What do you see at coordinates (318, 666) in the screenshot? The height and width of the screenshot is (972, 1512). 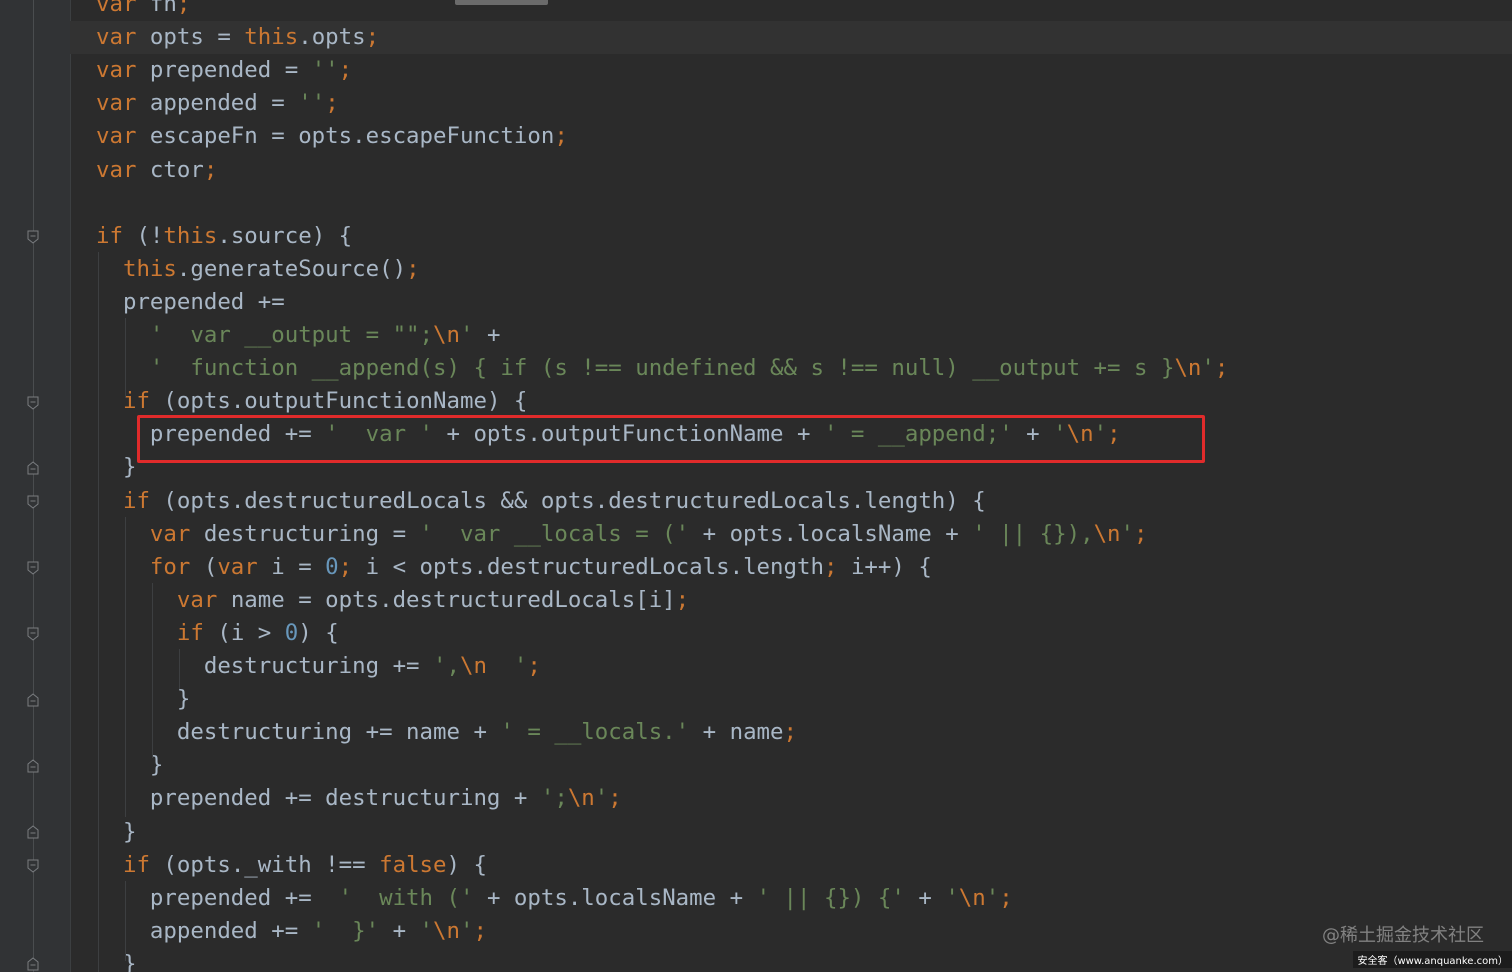 I see `code-line: destructuring += ',\n ';` at bounding box center [318, 666].